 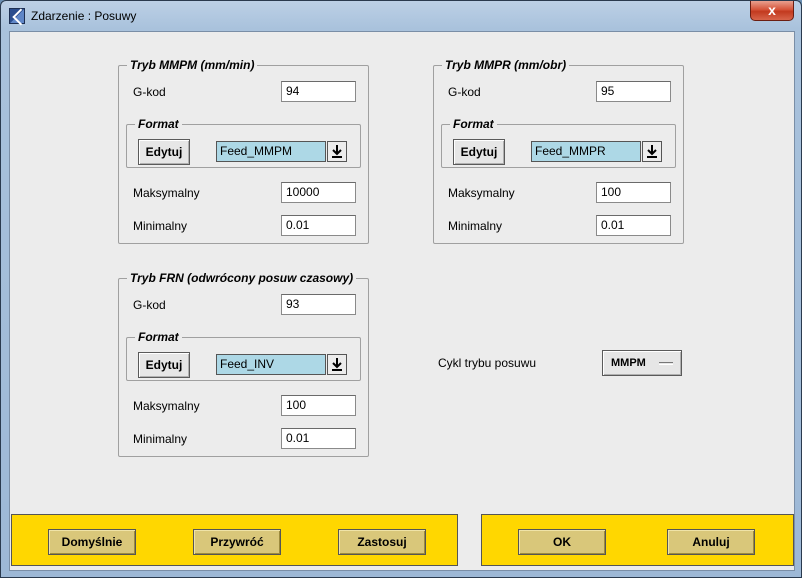 What do you see at coordinates (166, 406) in the screenshot?
I see `frn-max-label: Maksymalny` at bounding box center [166, 406].